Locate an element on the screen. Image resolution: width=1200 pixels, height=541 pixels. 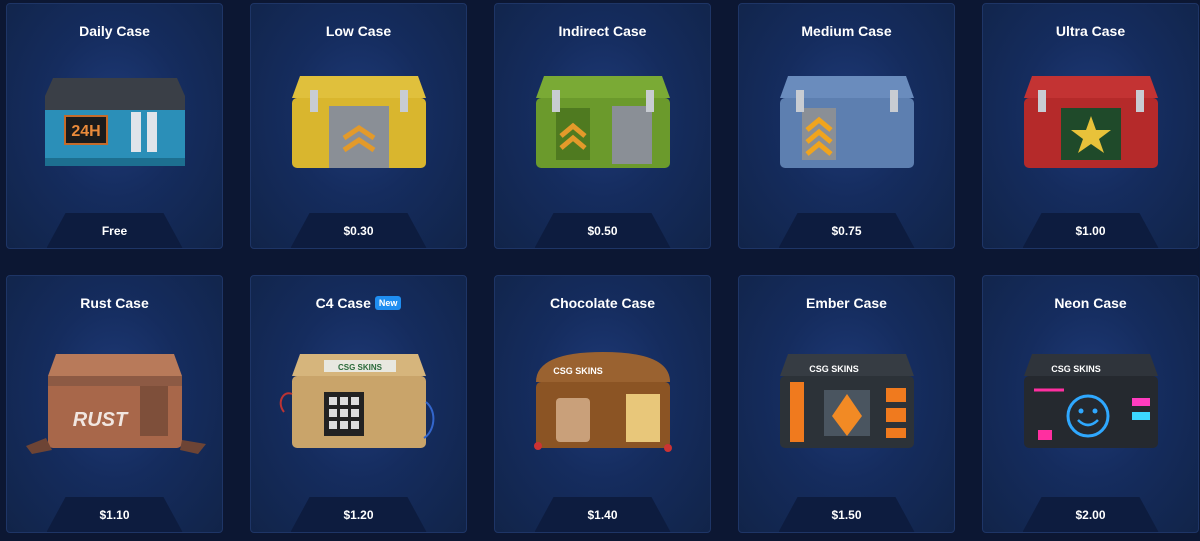
c4-case-image: CSG SKINS is located at coordinates (356, 401).